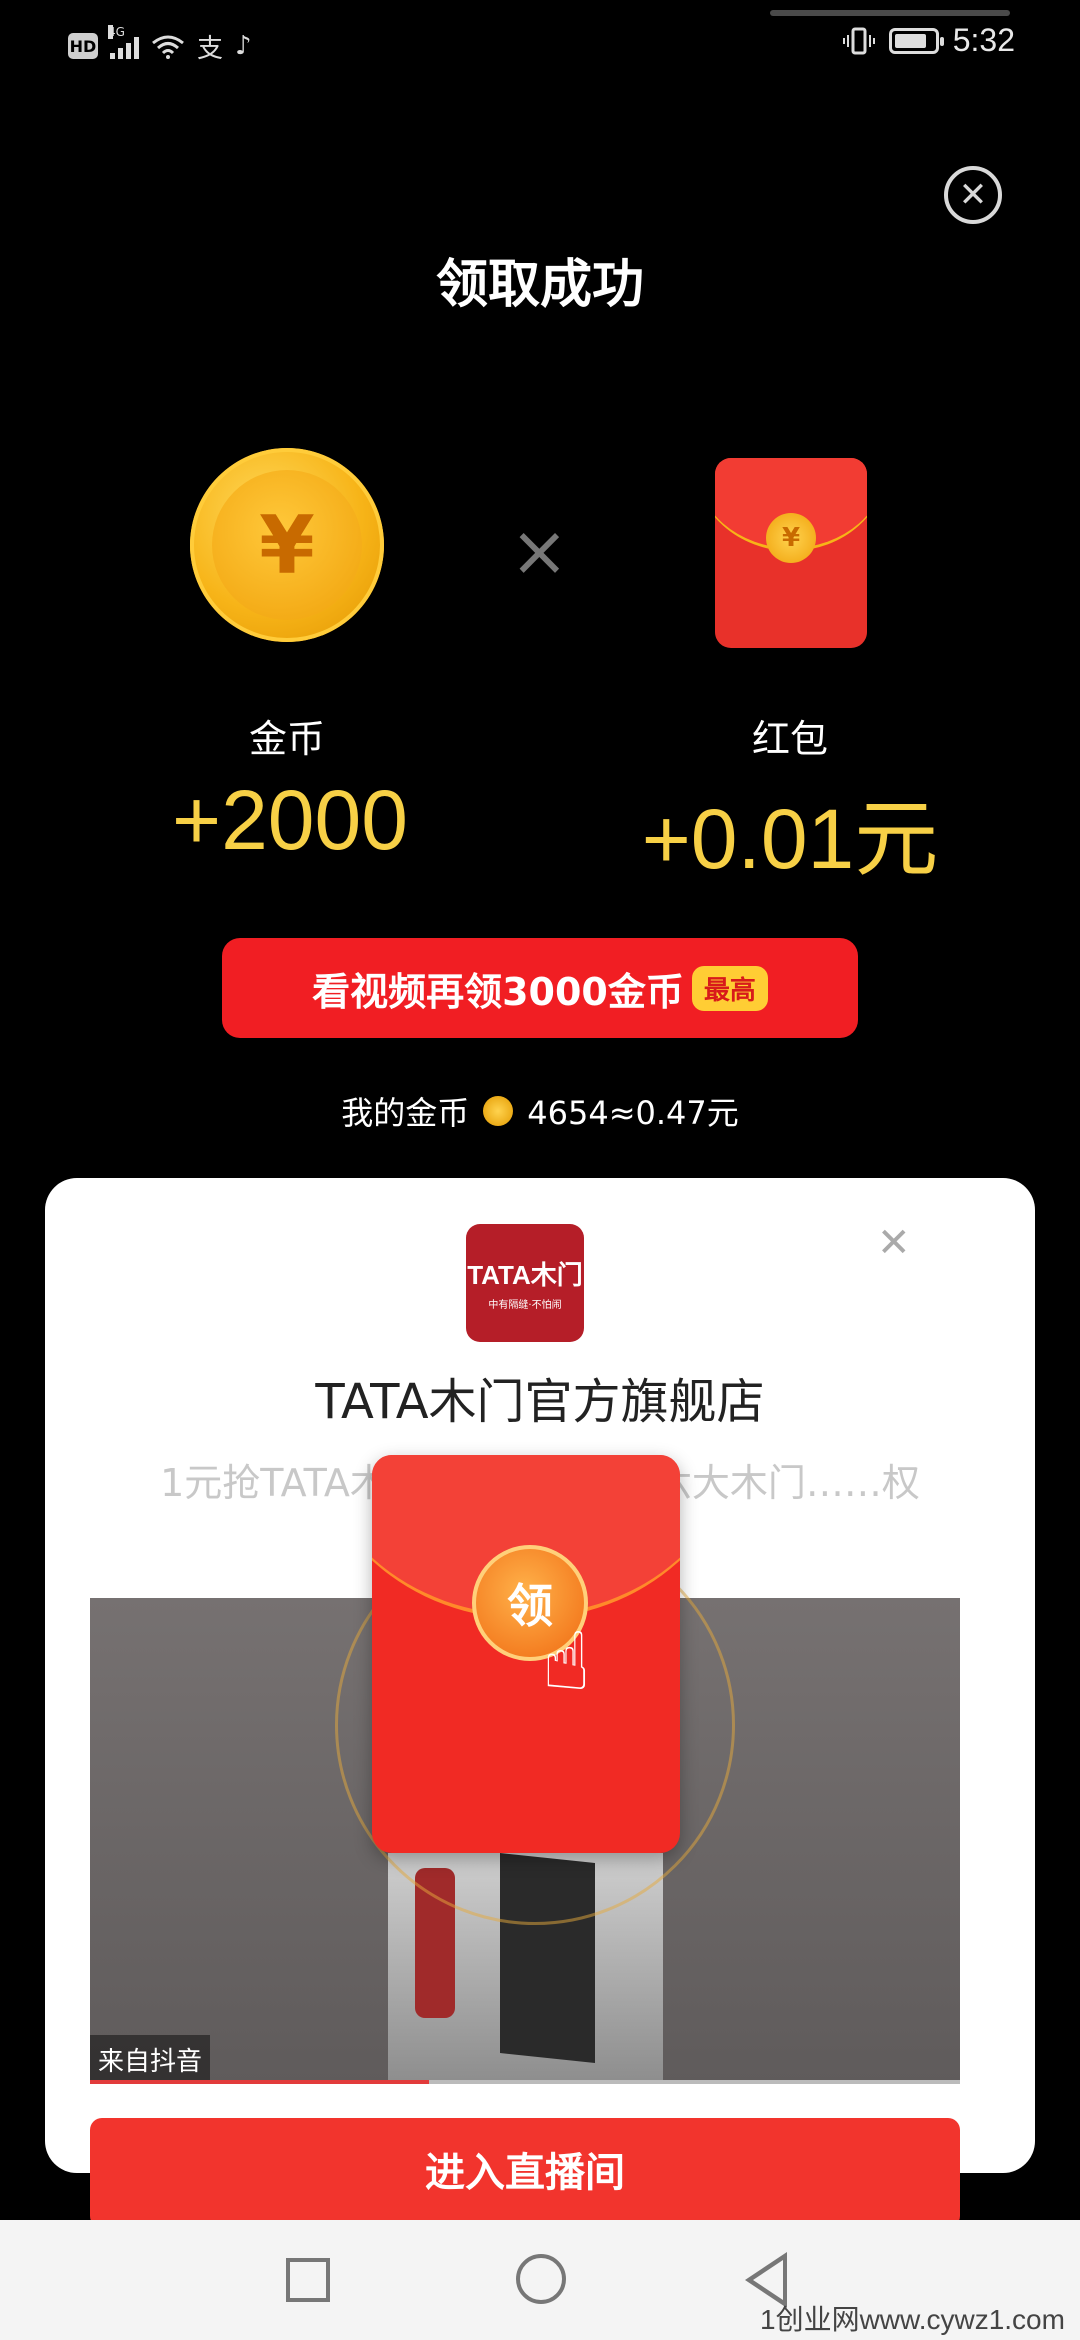  I want to click on watermark: 1创业网www.cywz1.com, so click(912, 2319).